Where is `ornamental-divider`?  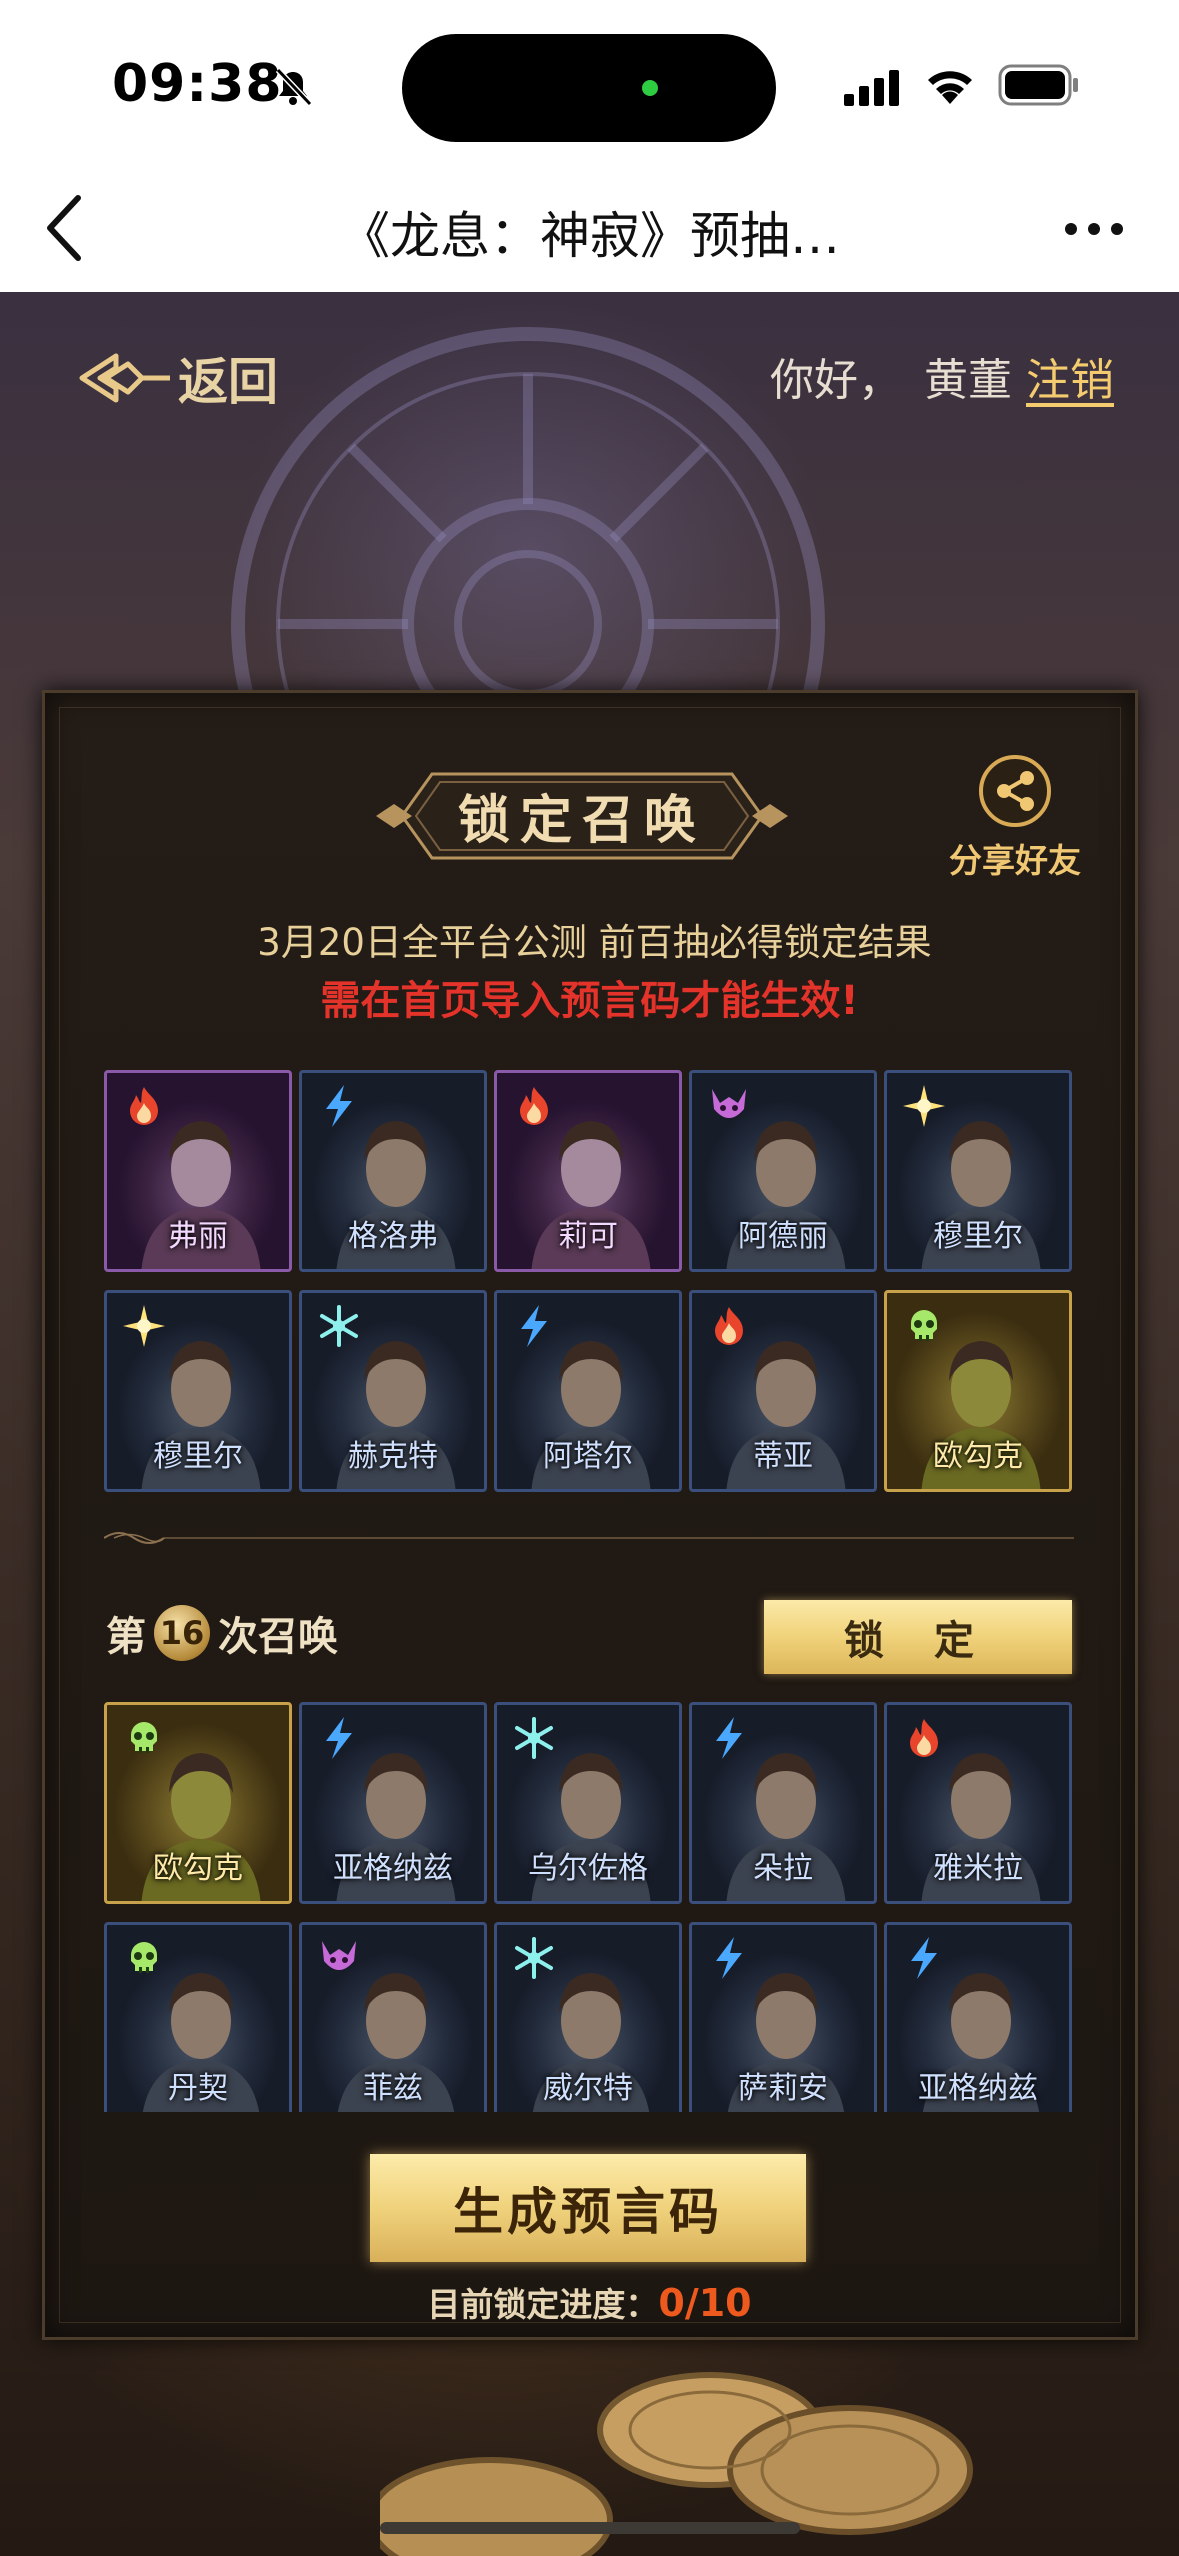
ornamental-divider is located at coordinates (589, 1538).